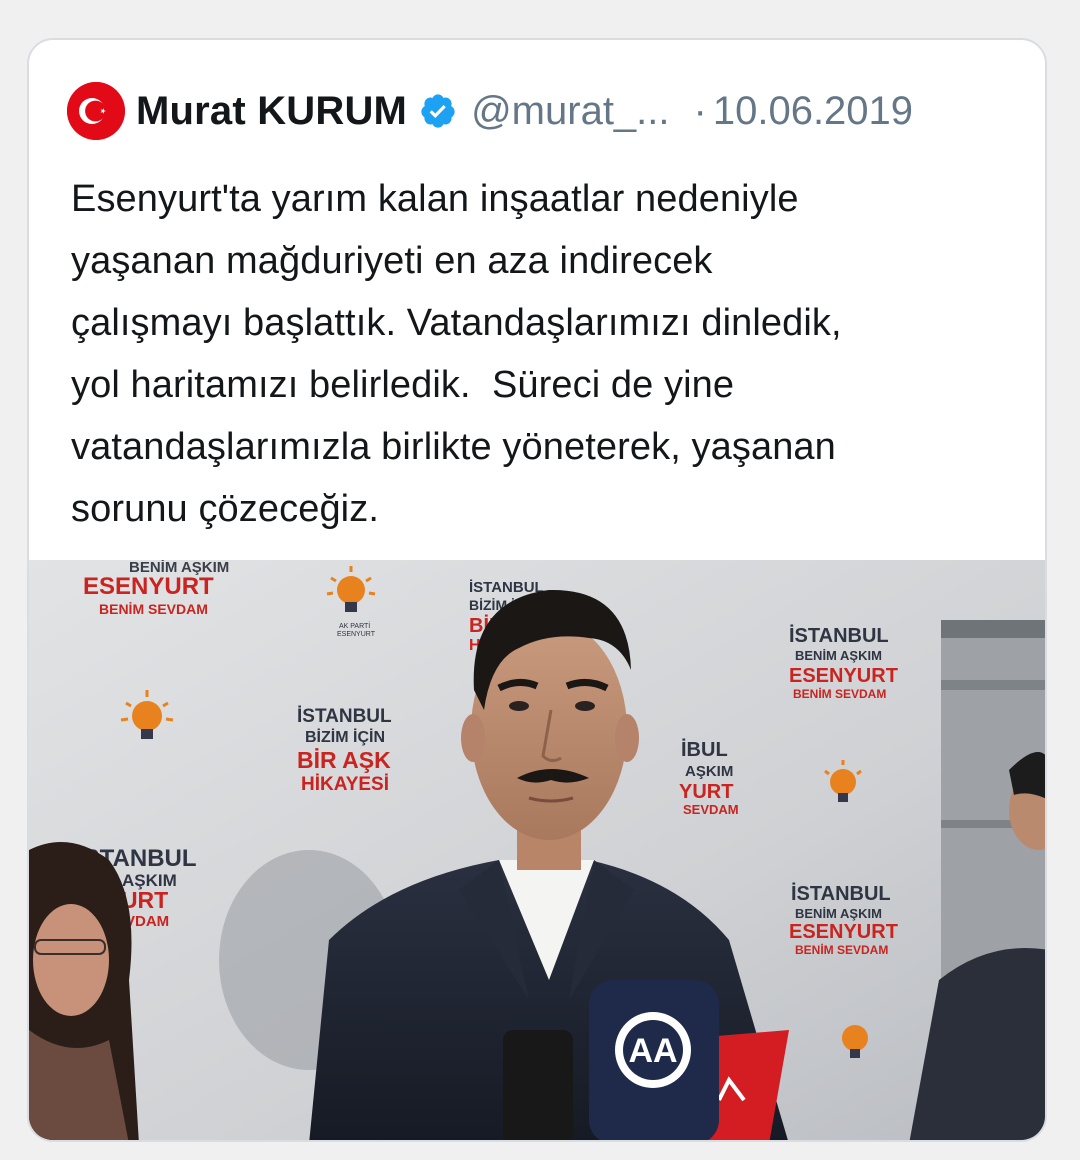  I want to click on aa-logo: AA, so click(652, 1051).